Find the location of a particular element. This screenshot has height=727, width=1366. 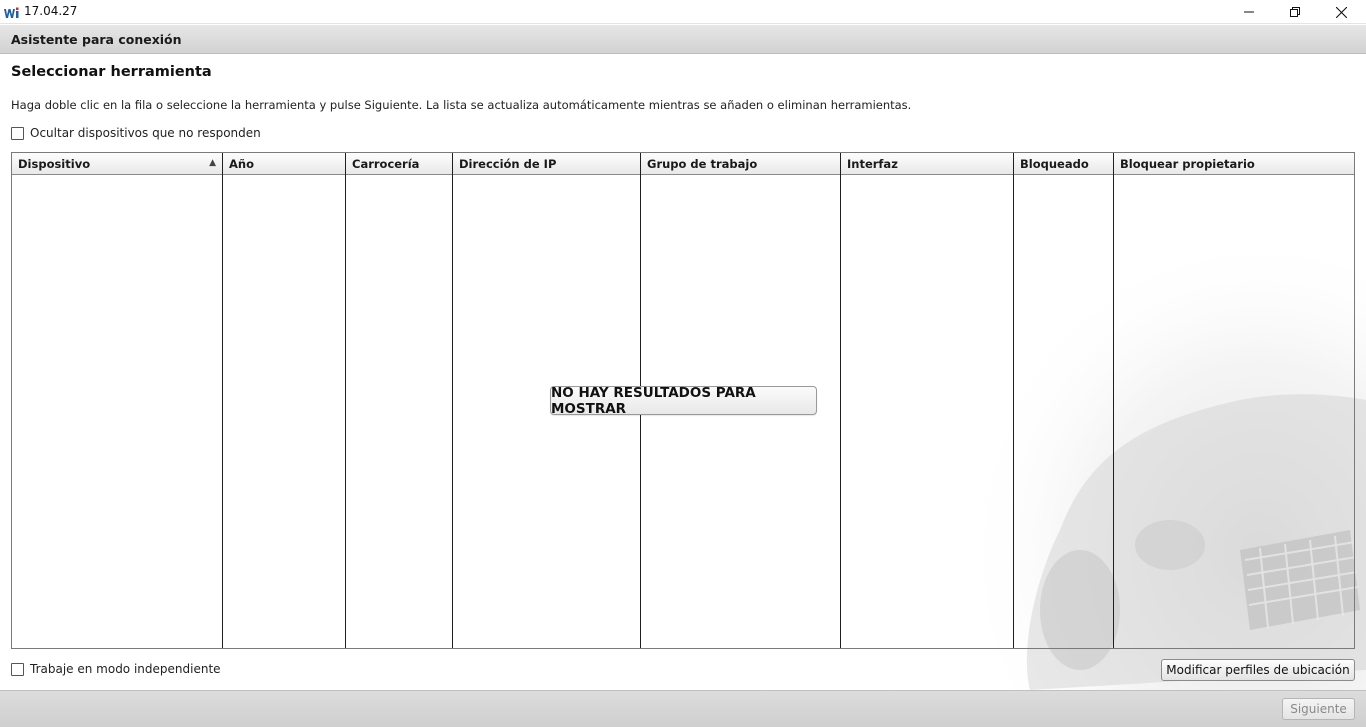

column-label: Bloqueado is located at coordinates (1054, 164).